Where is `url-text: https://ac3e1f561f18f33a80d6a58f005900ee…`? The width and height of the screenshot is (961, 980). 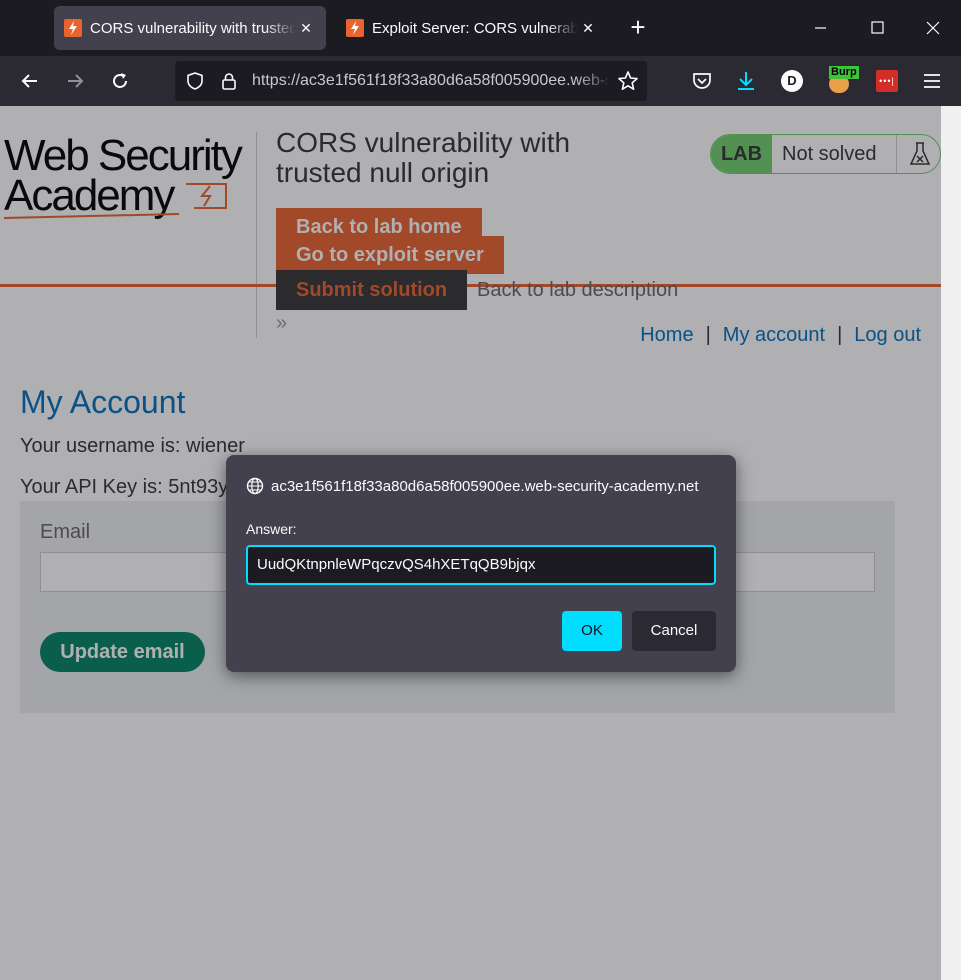
url-text: https://ac3e1f561f18f33a80d6a58f005900ee… is located at coordinates (429, 81).